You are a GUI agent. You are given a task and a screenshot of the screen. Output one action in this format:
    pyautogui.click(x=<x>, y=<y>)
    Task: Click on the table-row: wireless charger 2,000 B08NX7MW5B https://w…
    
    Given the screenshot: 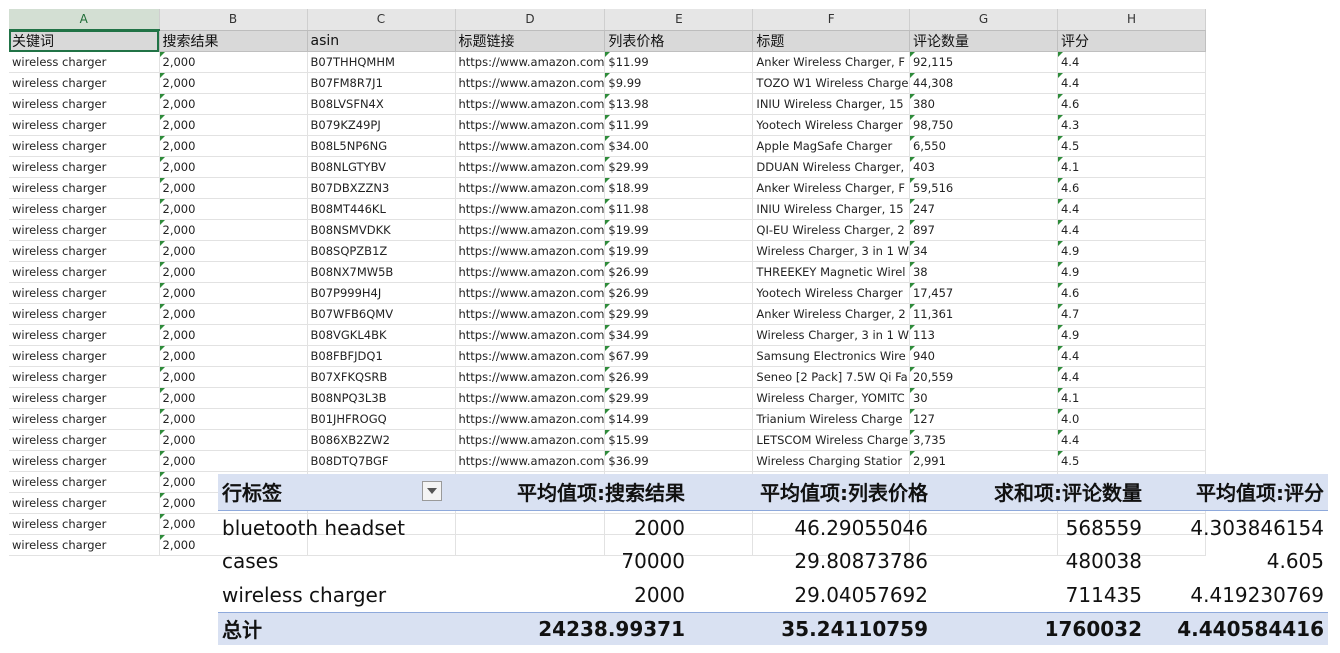 What is the action you would take?
    pyautogui.click(x=607, y=272)
    